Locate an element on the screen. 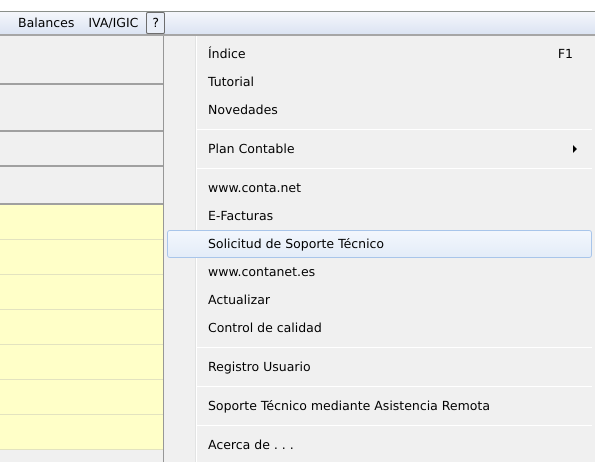  menu-item: Soporte Técnico mediante Asistencia Remota is located at coordinates (379, 406).